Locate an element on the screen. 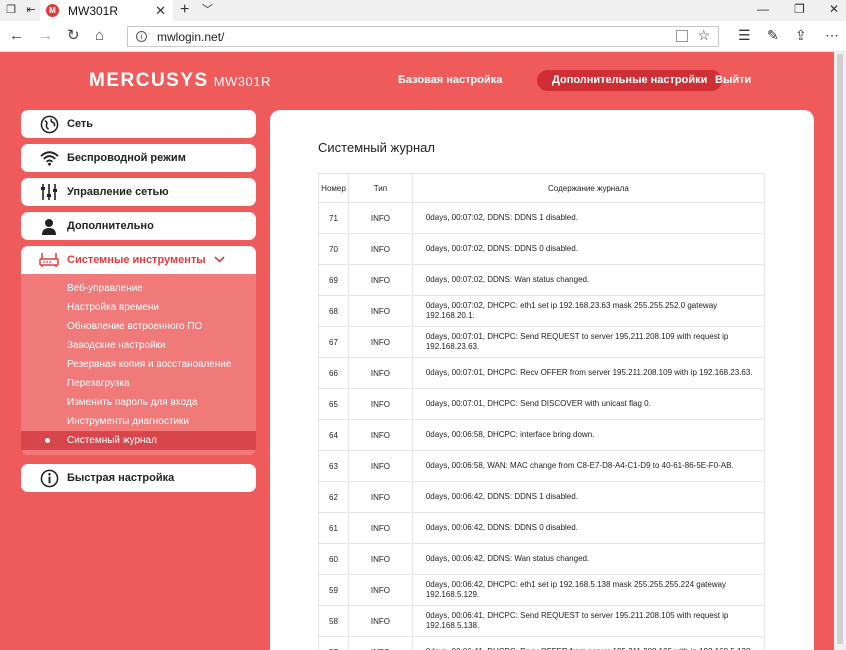  log-number-cell: 58 is located at coordinates (333, 621).